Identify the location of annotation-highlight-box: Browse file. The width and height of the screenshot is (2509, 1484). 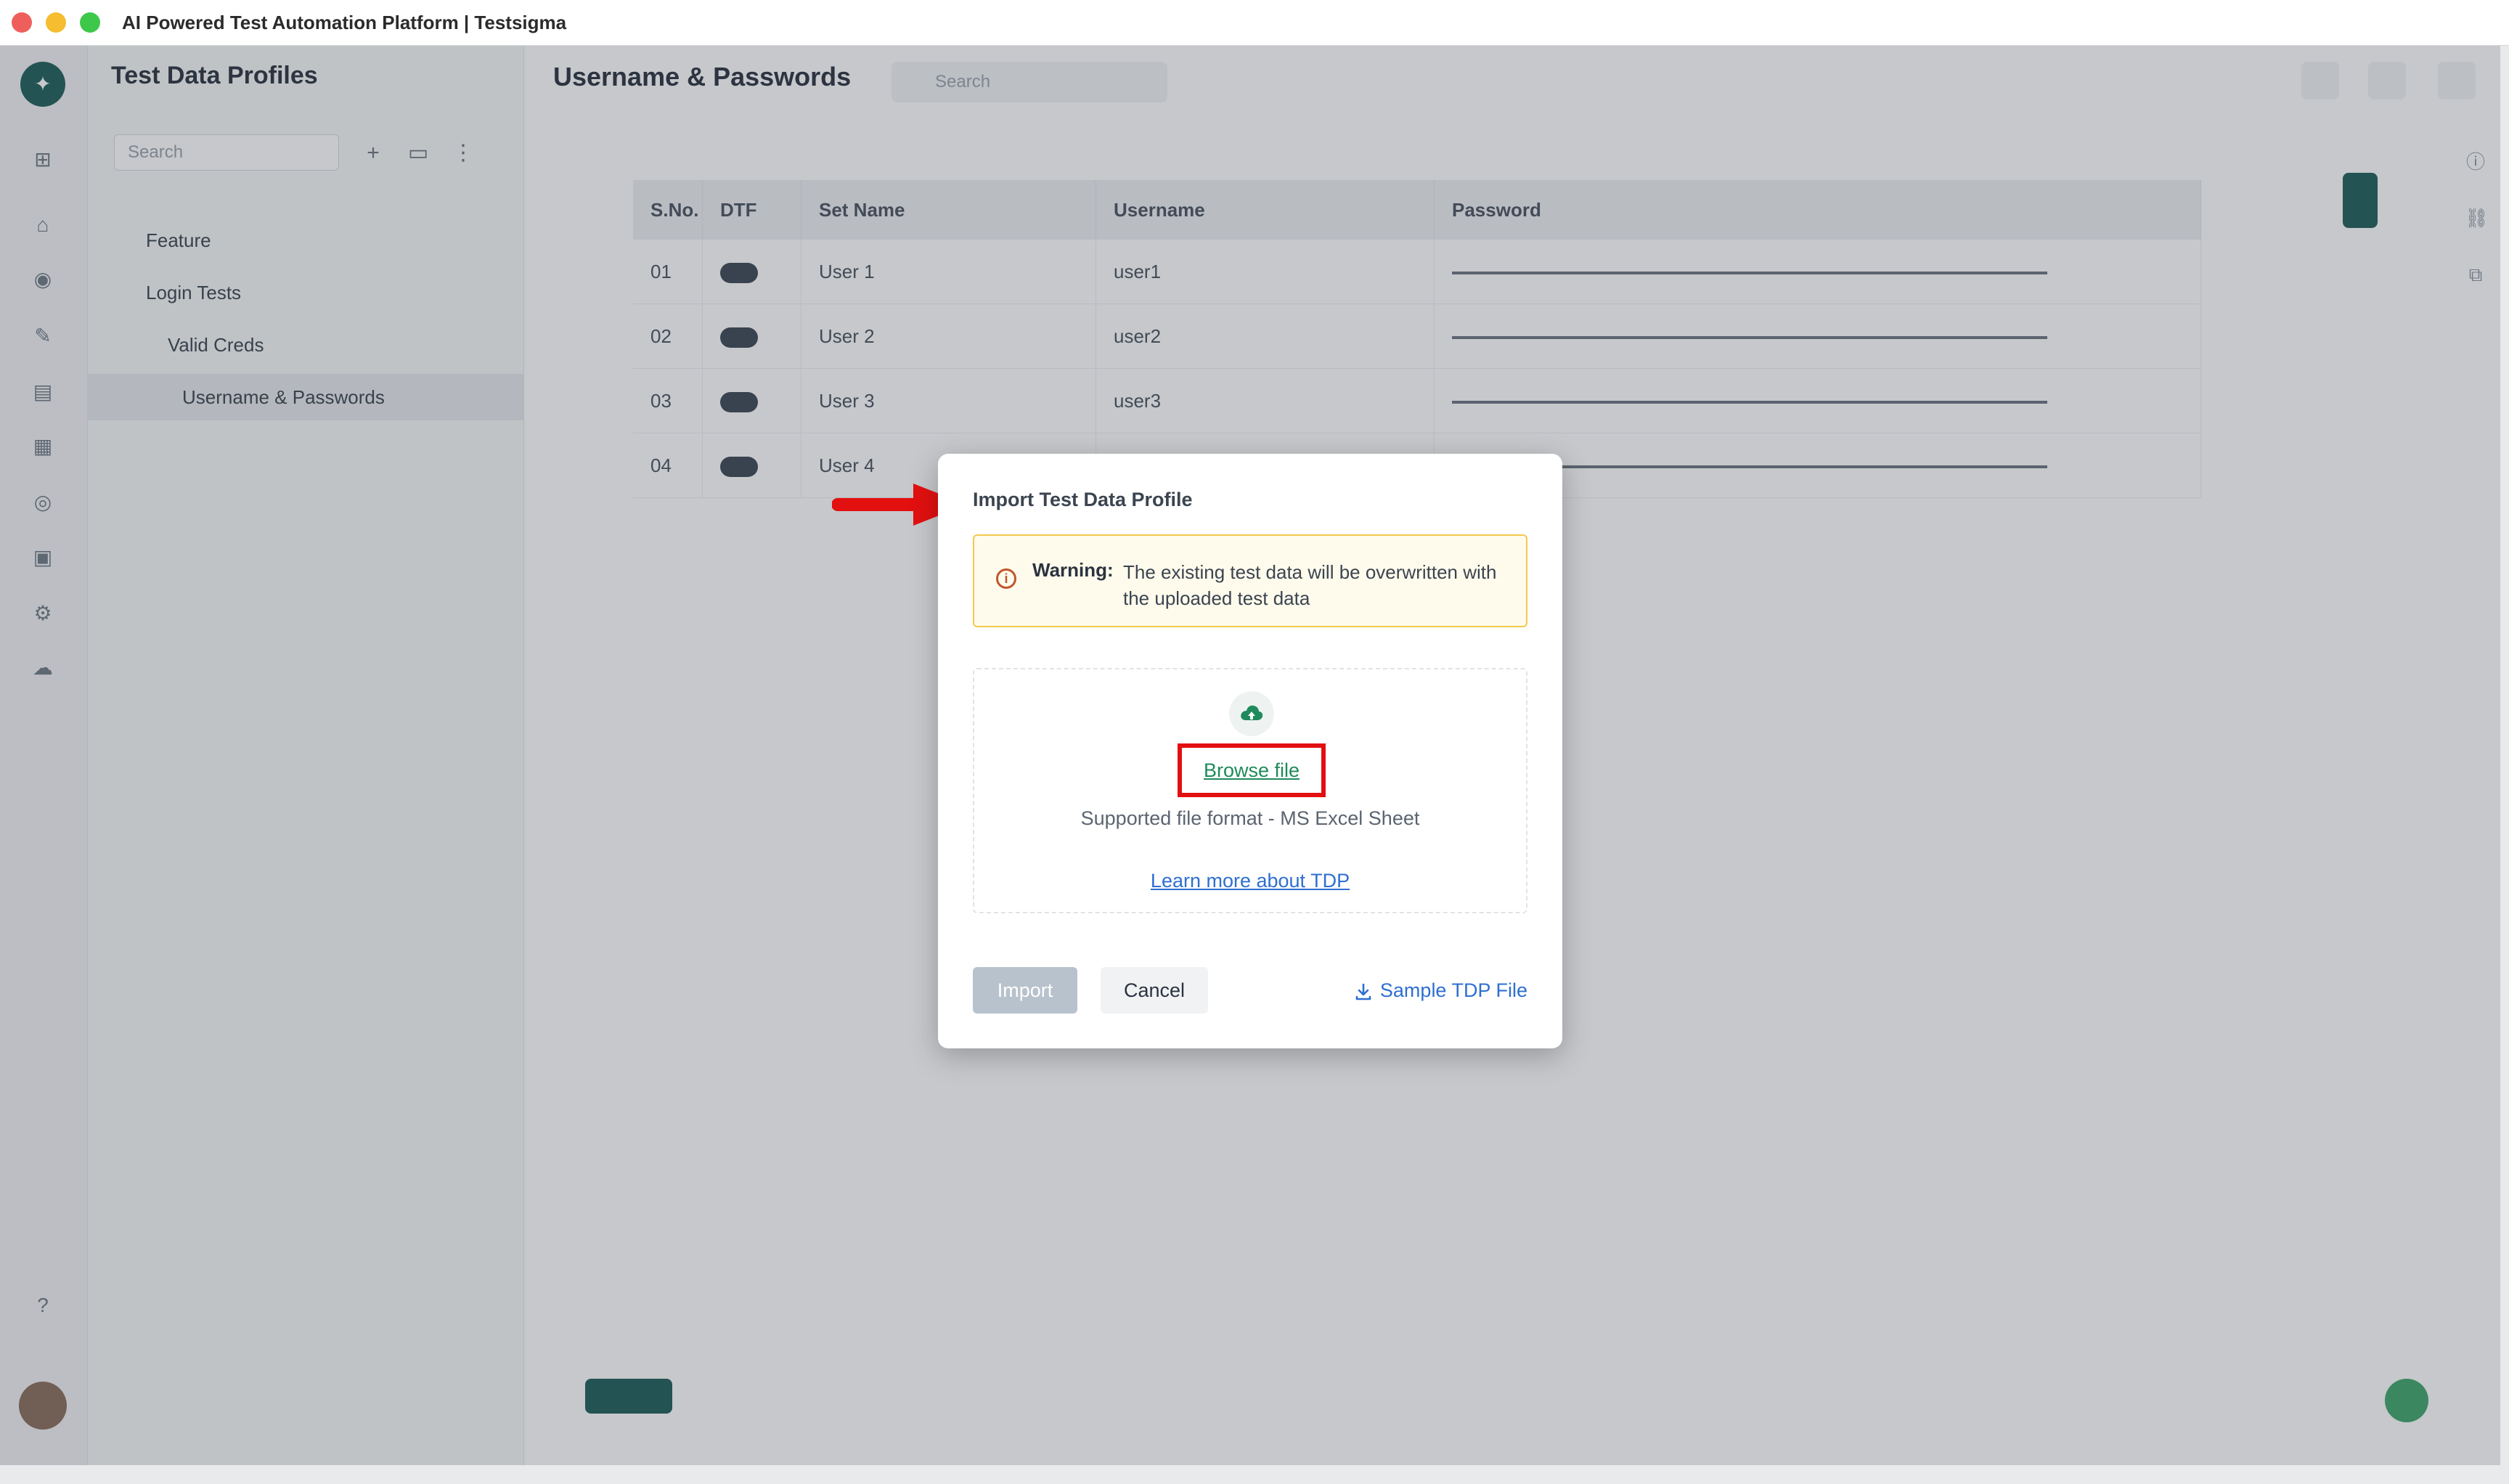
(1252, 770).